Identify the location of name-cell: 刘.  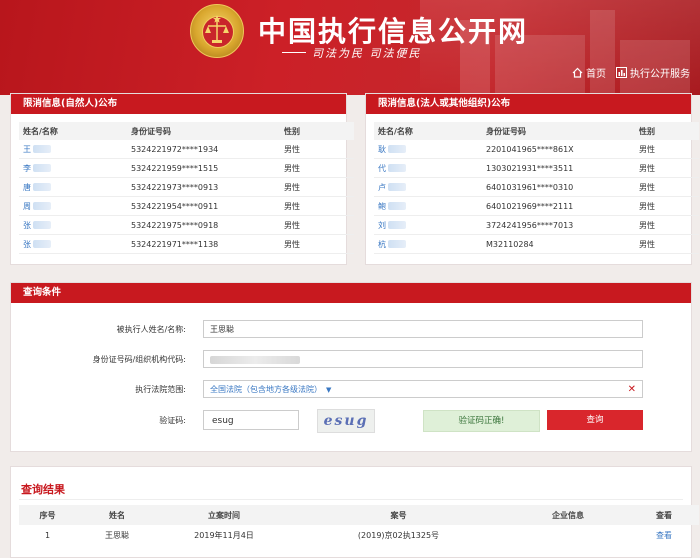
(428, 225).